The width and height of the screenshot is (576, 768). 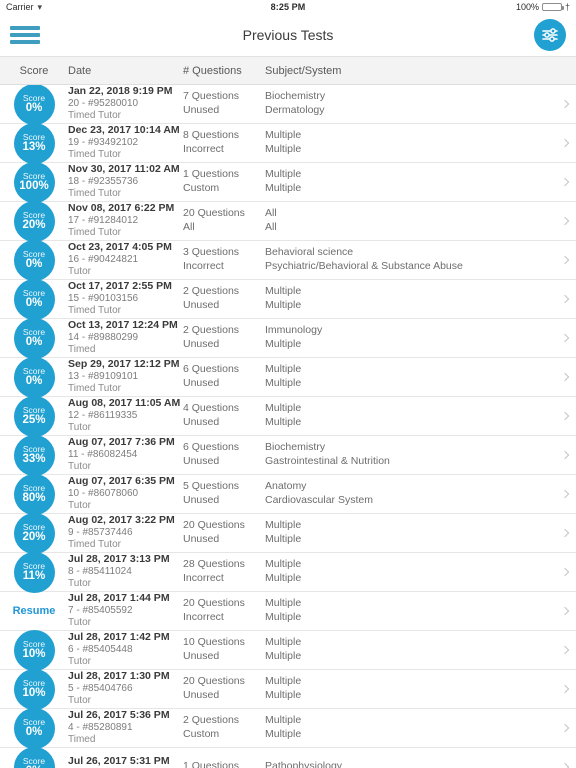 I want to click on score-badge-value: 13%, so click(x=34, y=147).